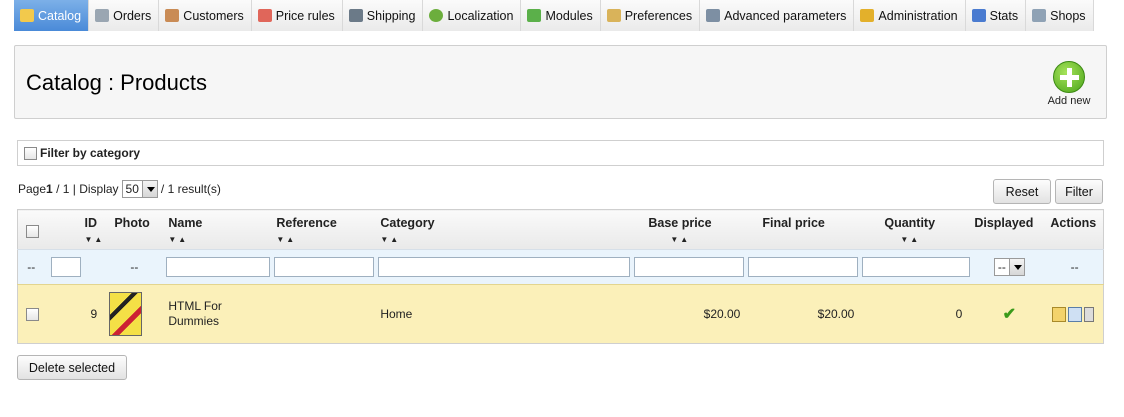 The height and width of the screenshot is (417, 1124). What do you see at coordinates (480, 15) in the screenshot?
I see `tab-label: Localization` at bounding box center [480, 15].